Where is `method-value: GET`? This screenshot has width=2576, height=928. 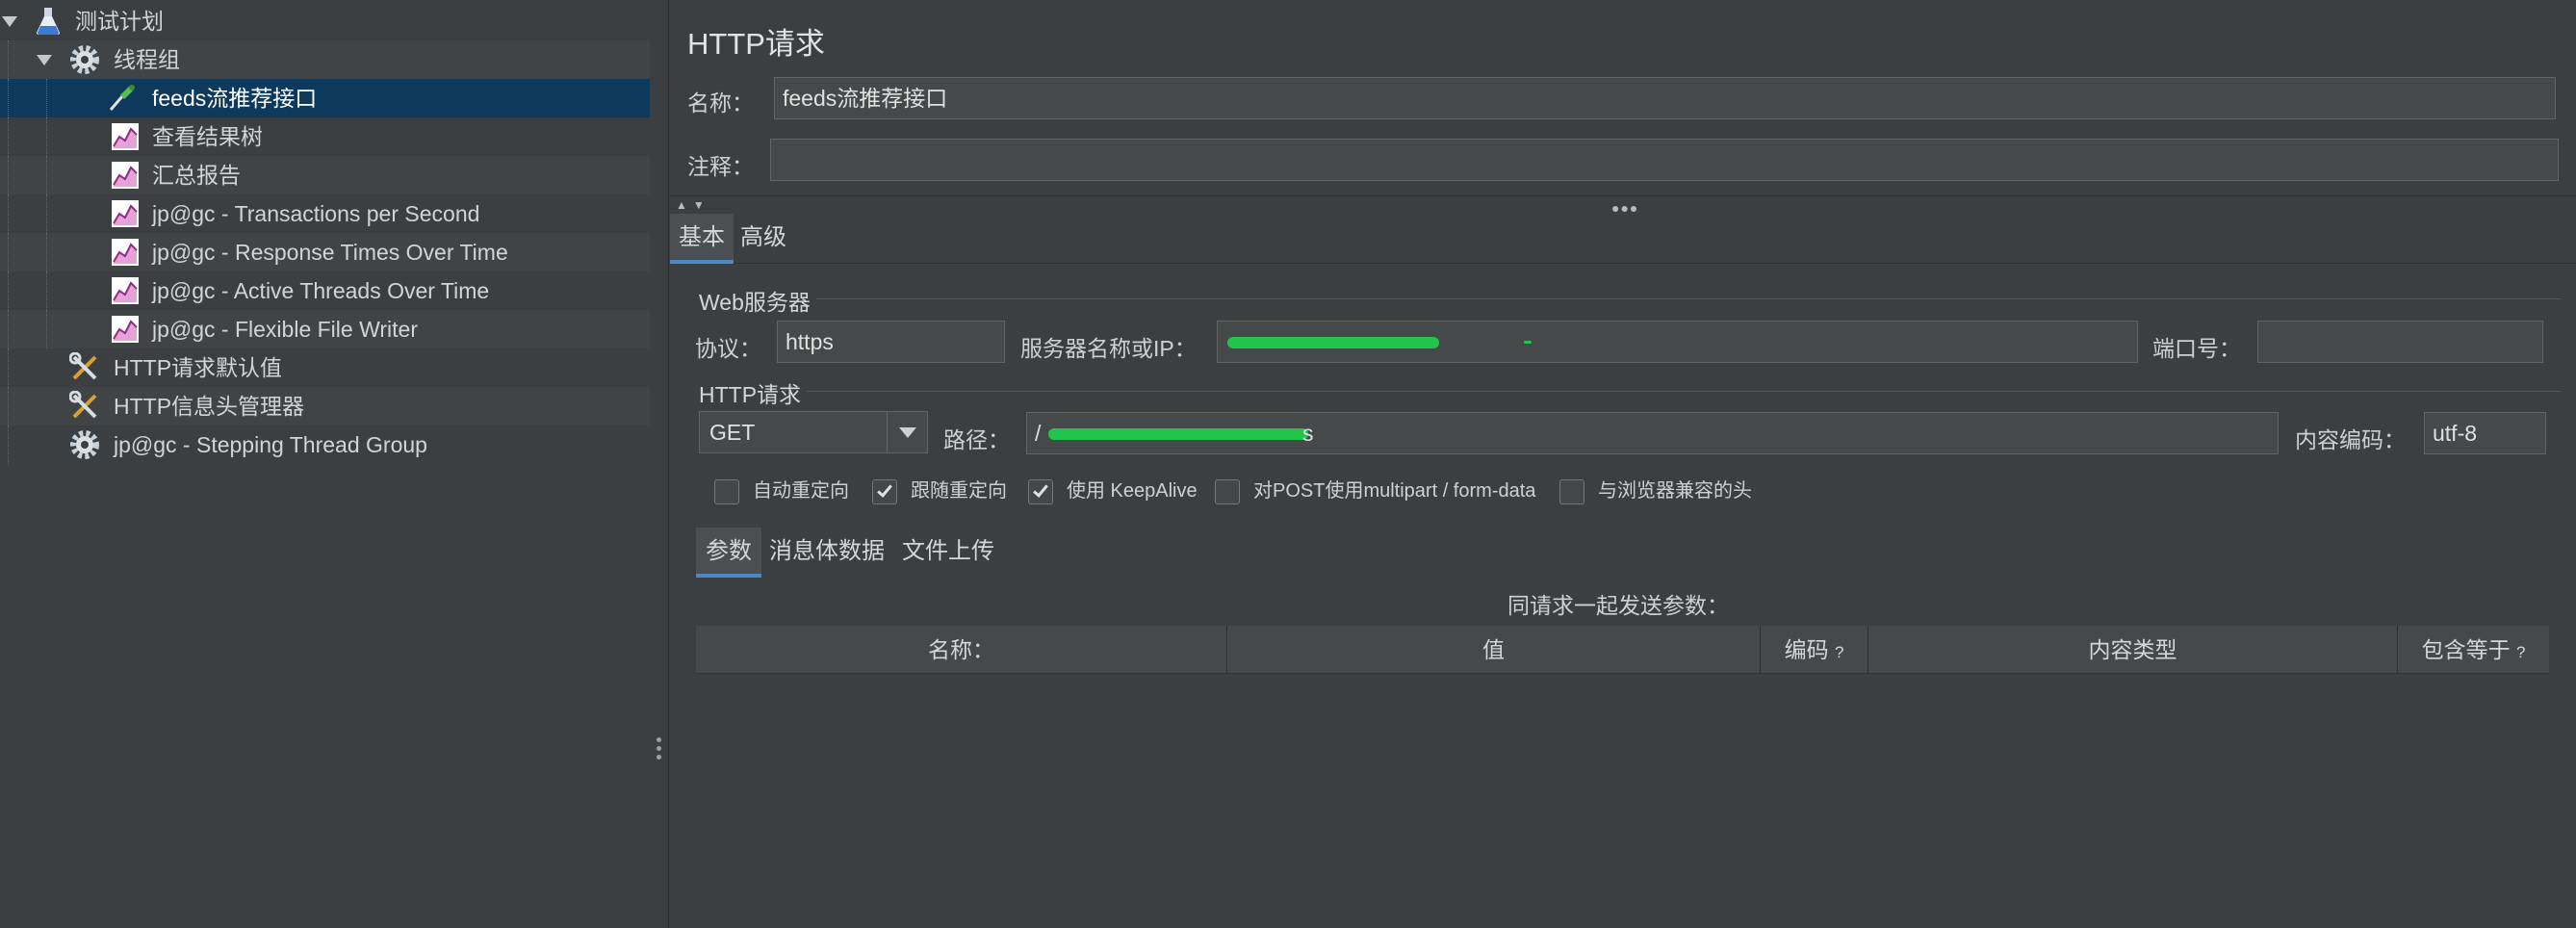 method-value: GET is located at coordinates (732, 432).